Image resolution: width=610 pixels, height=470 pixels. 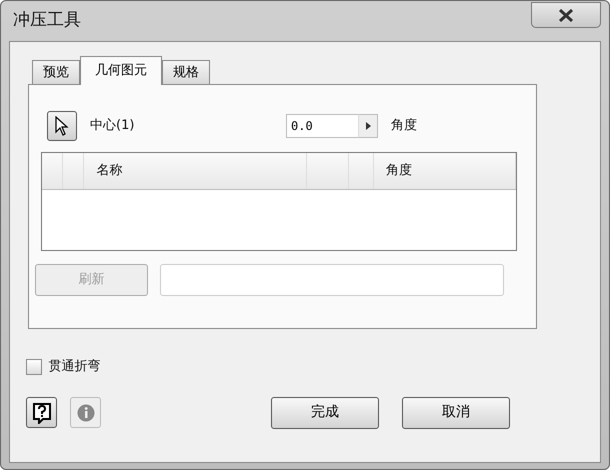 I want to click on checkbox, so click(x=34, y=366).